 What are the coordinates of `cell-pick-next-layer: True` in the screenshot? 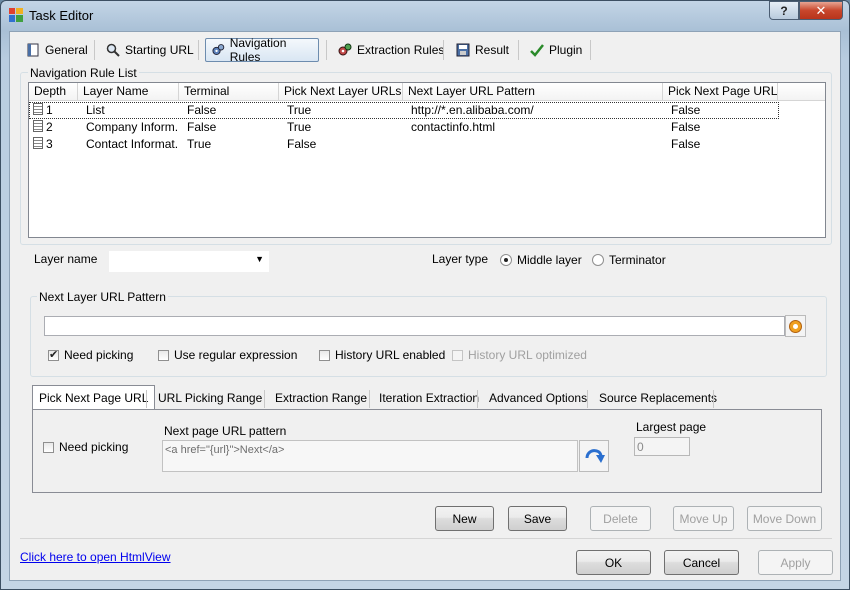 It's located at (299, 110).